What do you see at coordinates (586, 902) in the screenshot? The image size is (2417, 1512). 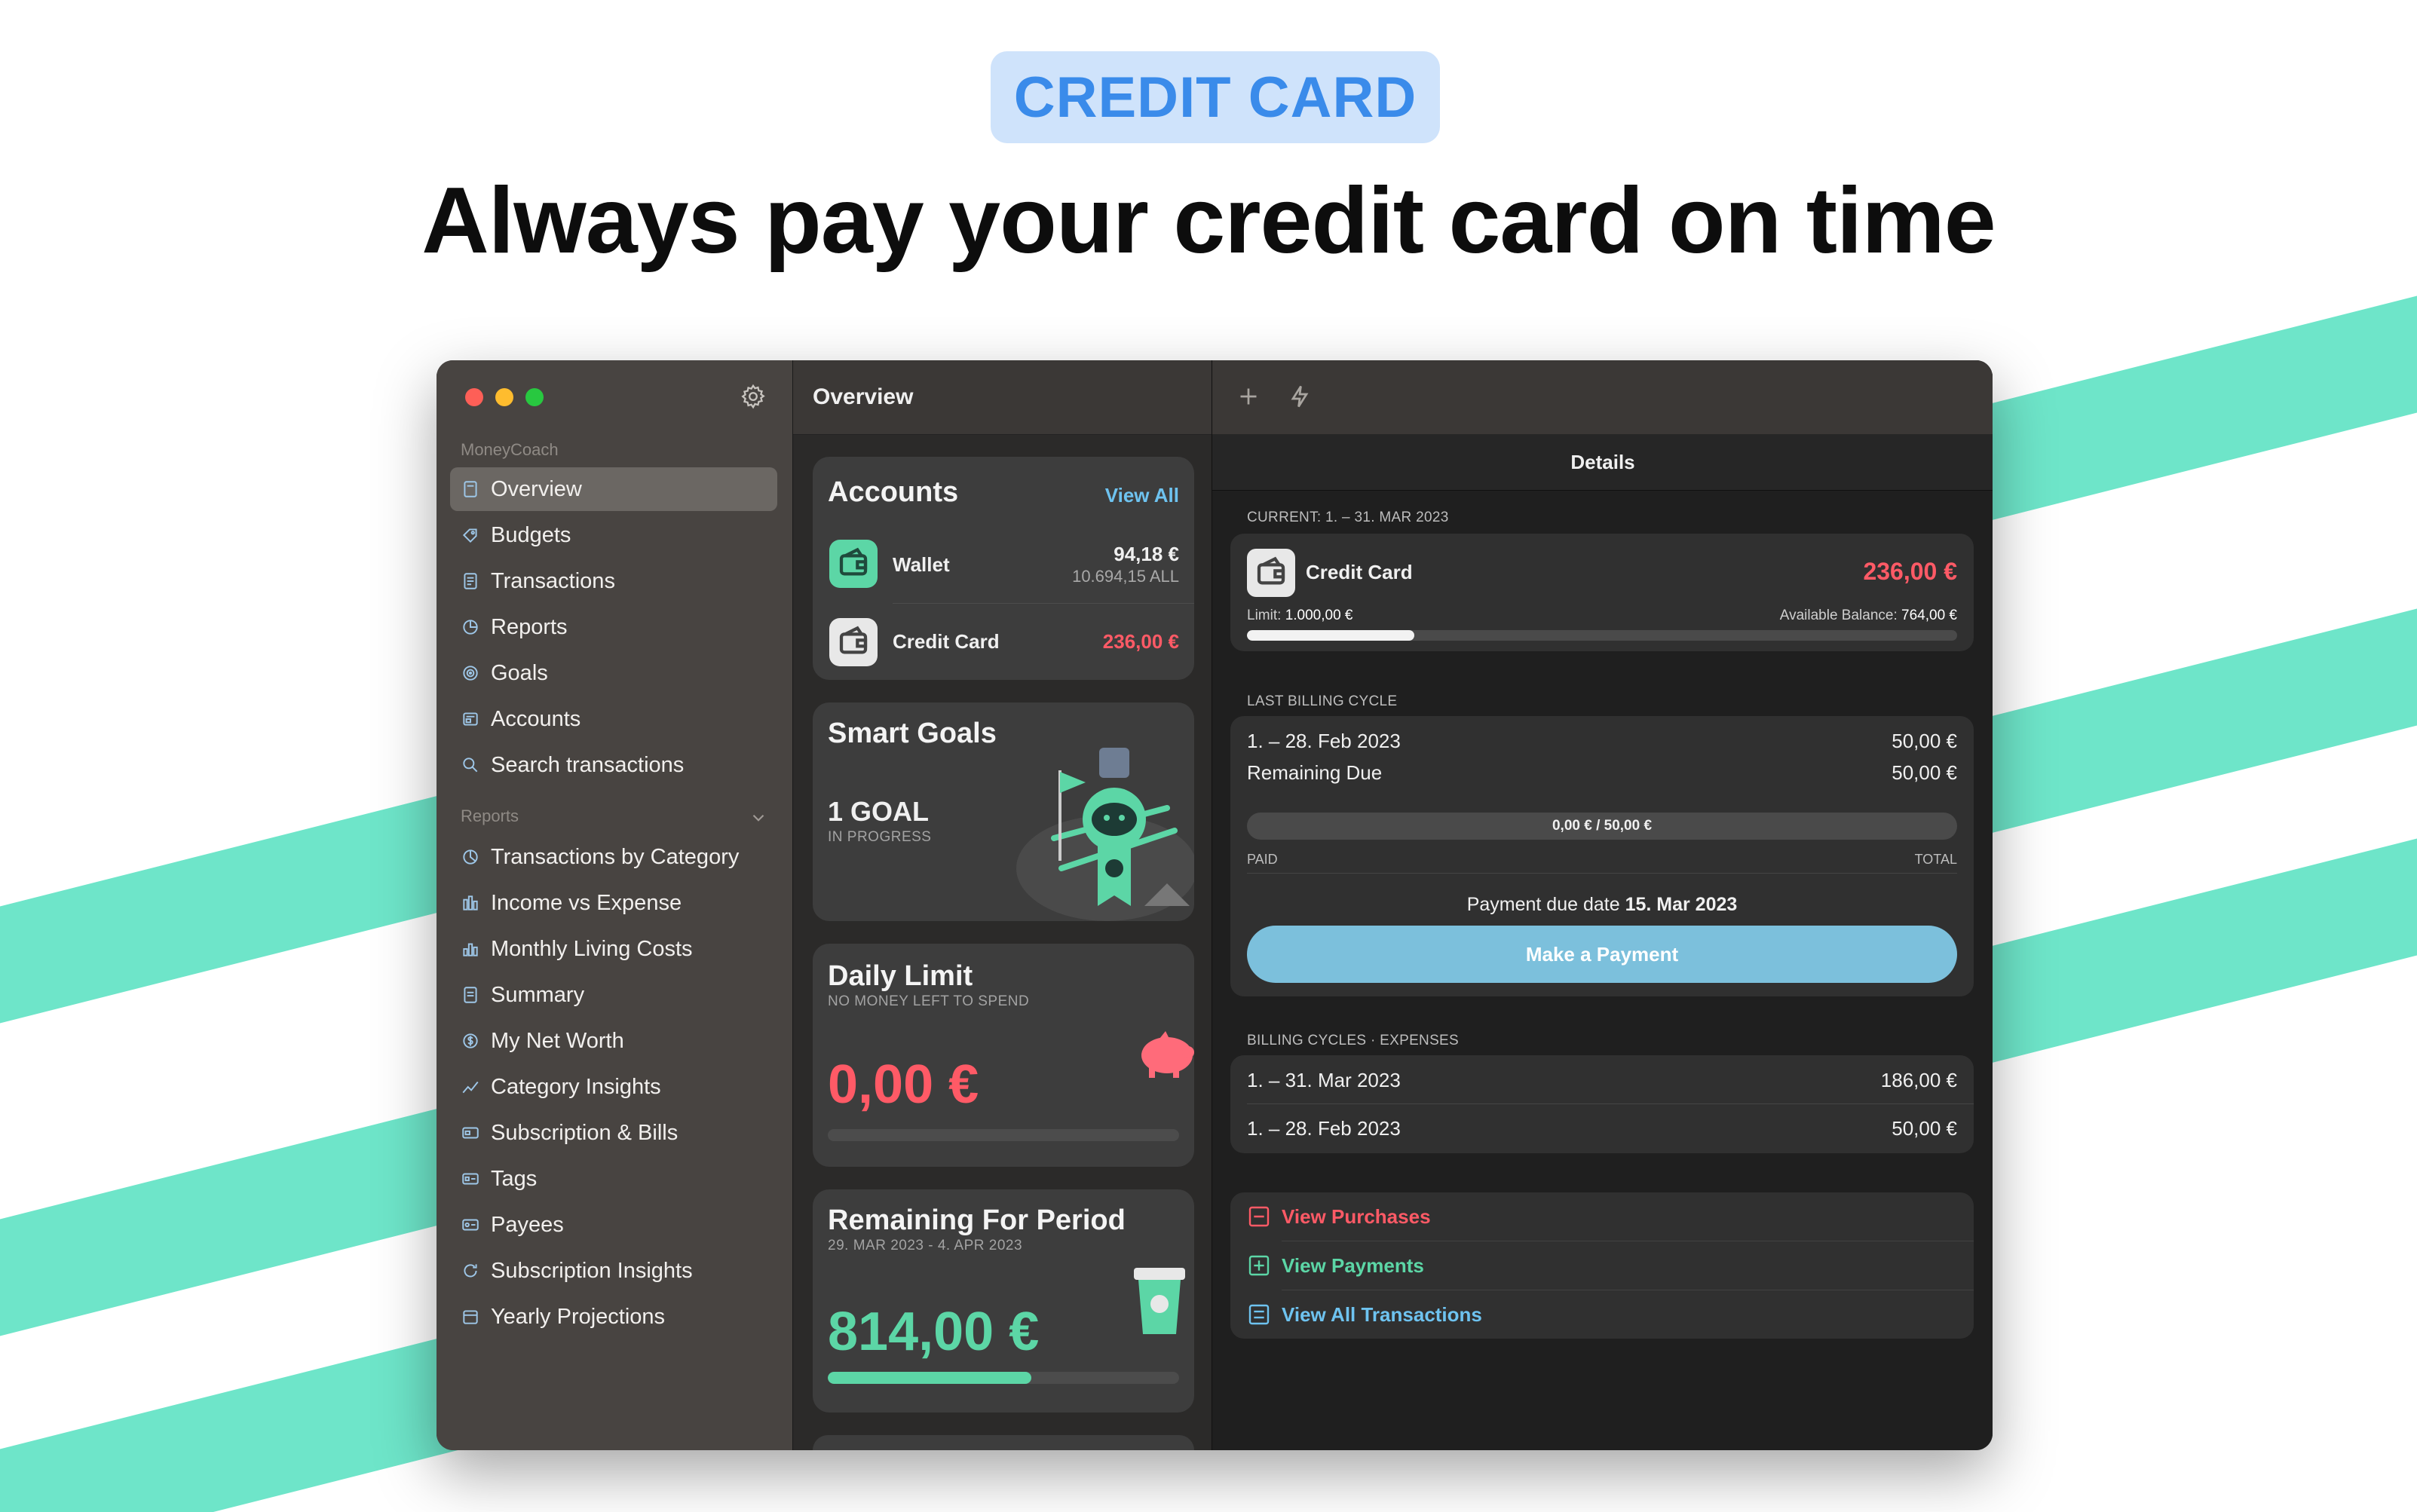 I see `sidebar-item-label: Income vs Expense` at bounding box center [586, 902].